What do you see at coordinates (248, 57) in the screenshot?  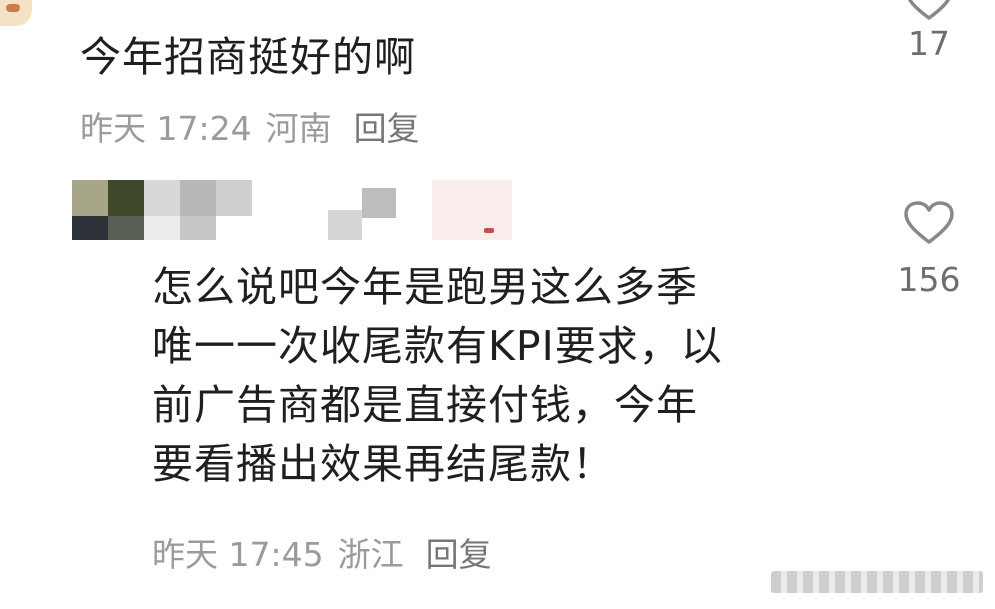 I see `comment-text: 今年招商挺好的啊` at bounding box center [248, 57].